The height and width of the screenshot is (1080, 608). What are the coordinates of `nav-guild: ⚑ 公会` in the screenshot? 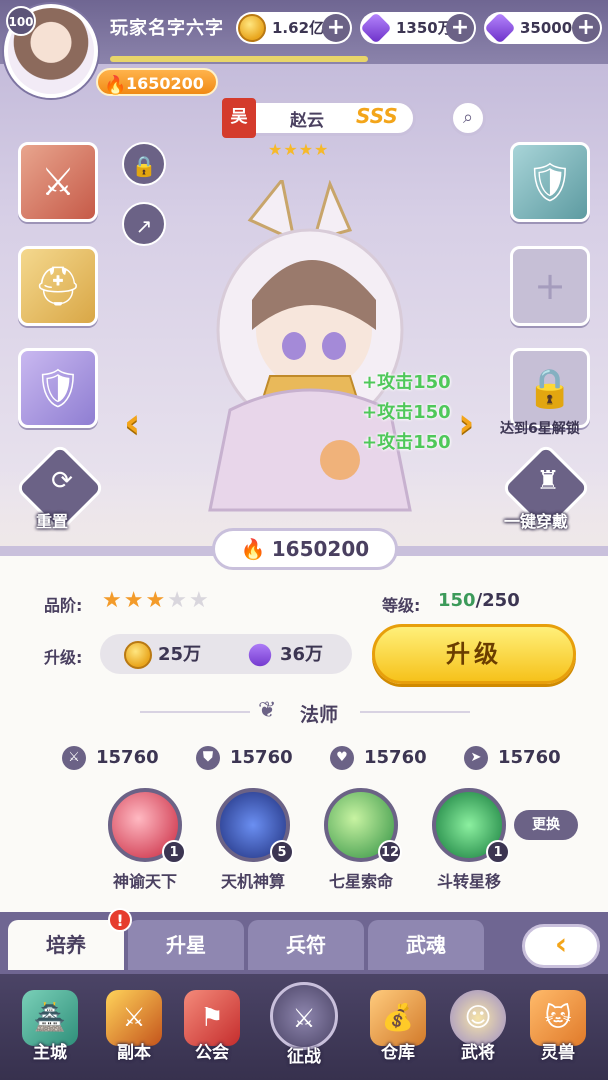 It's located at (212, 1032).